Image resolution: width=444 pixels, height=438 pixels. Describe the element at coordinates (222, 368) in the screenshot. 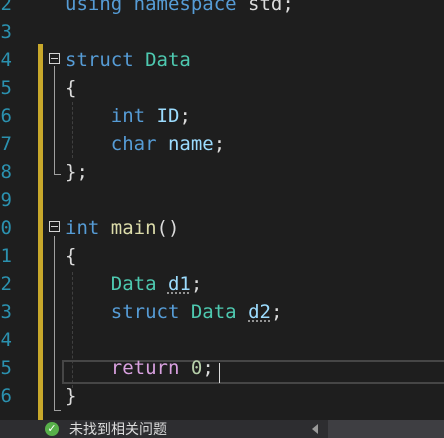

I see `code-line: 5 return 0;` at that location.